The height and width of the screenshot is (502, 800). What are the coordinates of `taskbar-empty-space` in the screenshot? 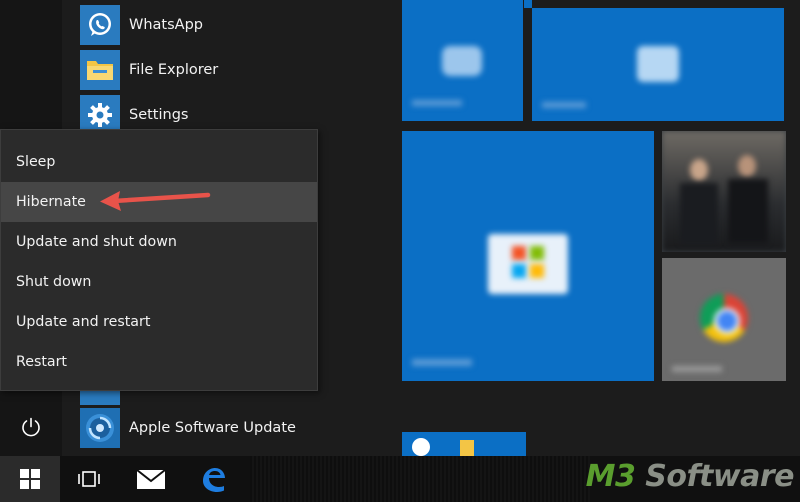 It's located at (420, 479).